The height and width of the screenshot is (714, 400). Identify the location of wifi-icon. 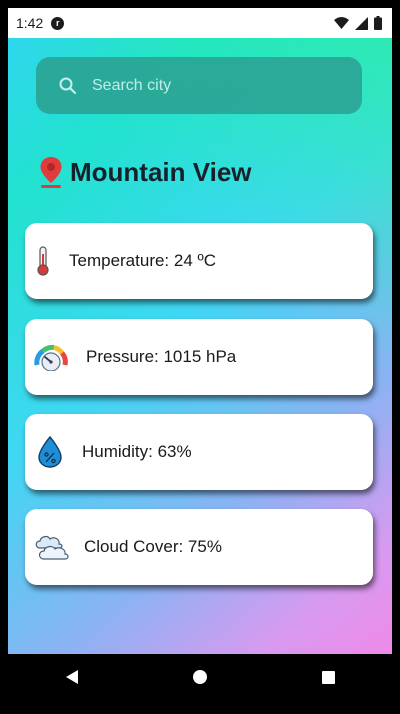
(341, 22).